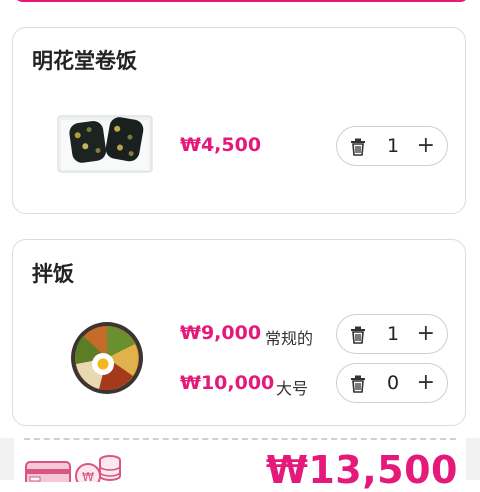 The width and height of the screenshot is (480, 492). I want to click on item-price: ₩4,500, so click(221, 145).